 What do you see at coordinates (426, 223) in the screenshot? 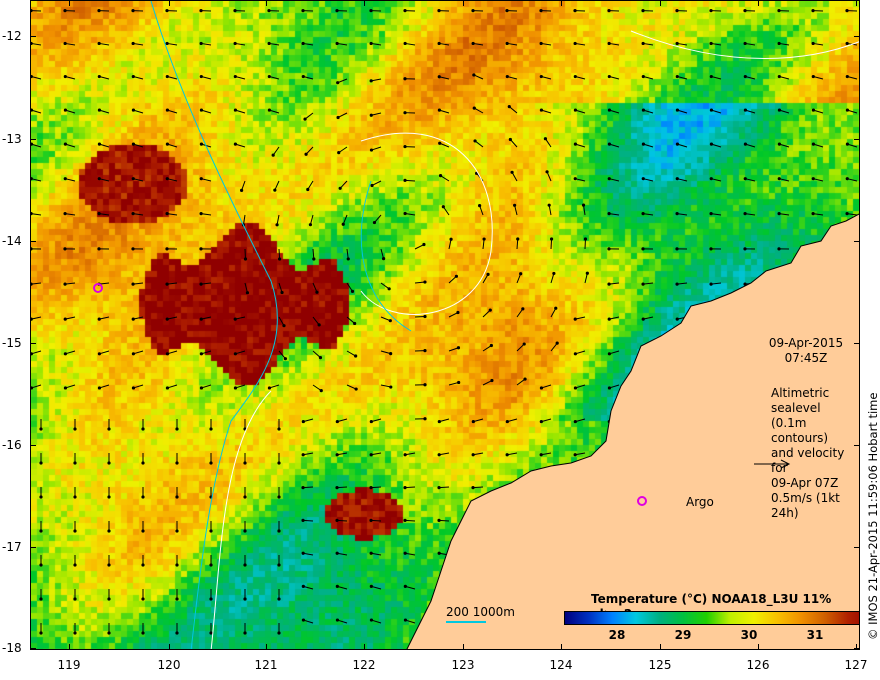
I see `sealevel-contour` at bounding box center [426, 223].